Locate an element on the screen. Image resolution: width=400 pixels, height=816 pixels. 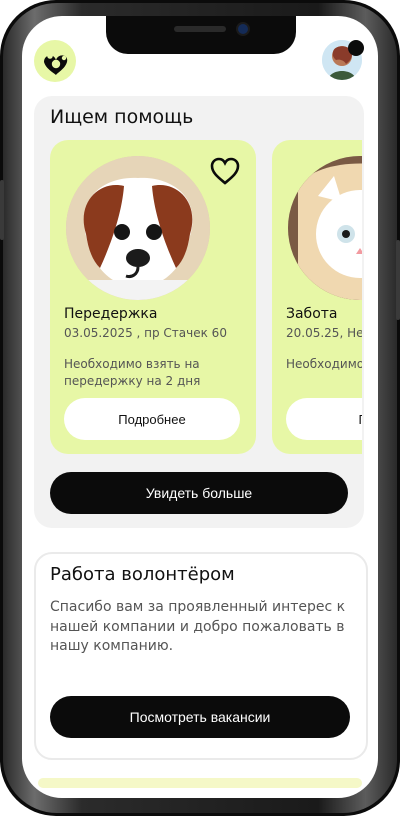
avatar-status-dot is located at coordinates (356, 48).